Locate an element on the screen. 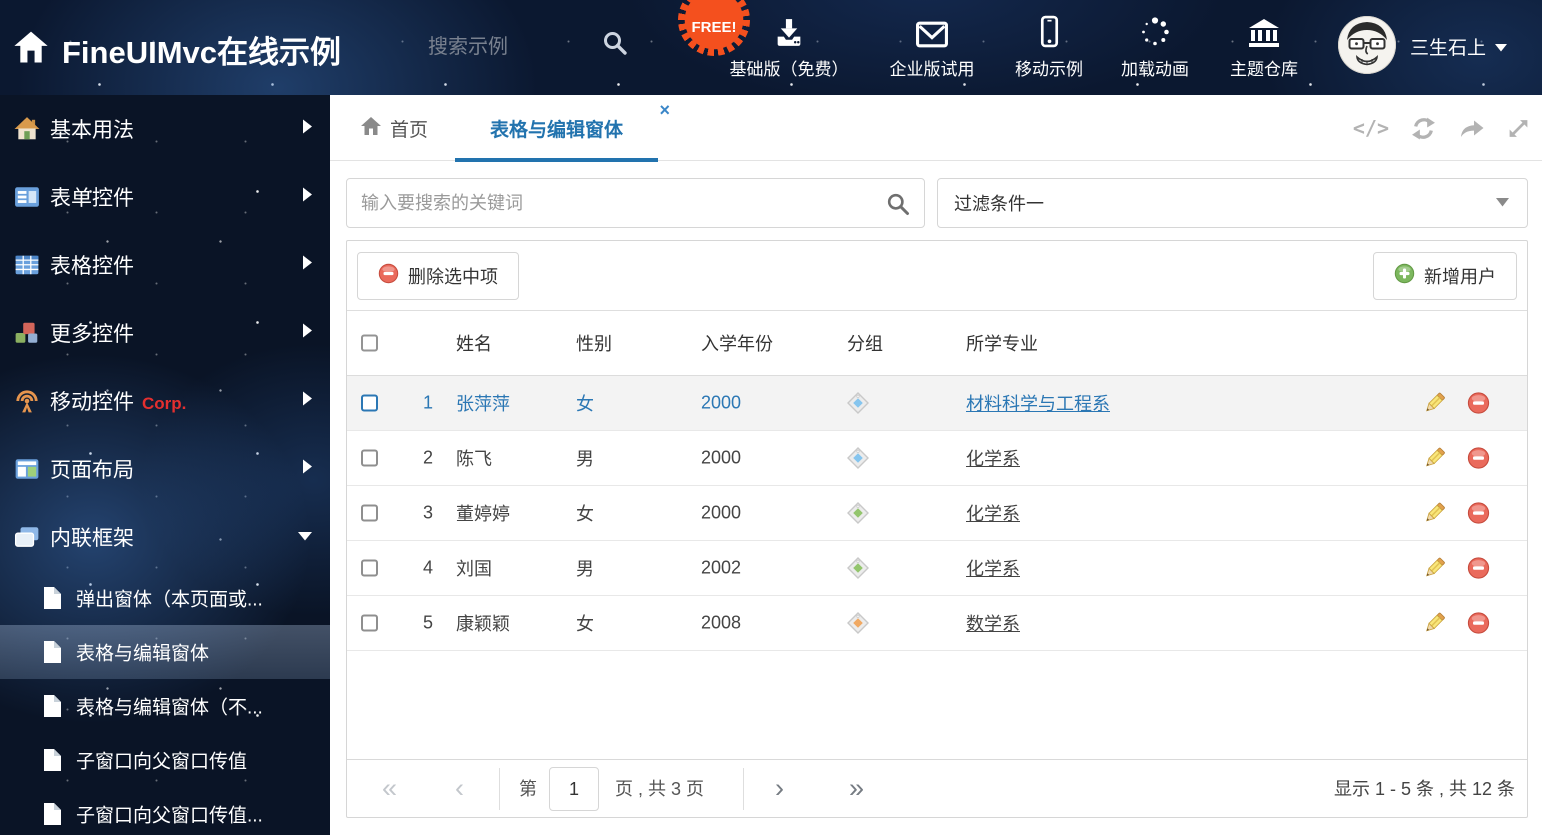 The image size is (1542, 835). sidebar-item-label: 表格控件 is located at coordinates (92, 266).